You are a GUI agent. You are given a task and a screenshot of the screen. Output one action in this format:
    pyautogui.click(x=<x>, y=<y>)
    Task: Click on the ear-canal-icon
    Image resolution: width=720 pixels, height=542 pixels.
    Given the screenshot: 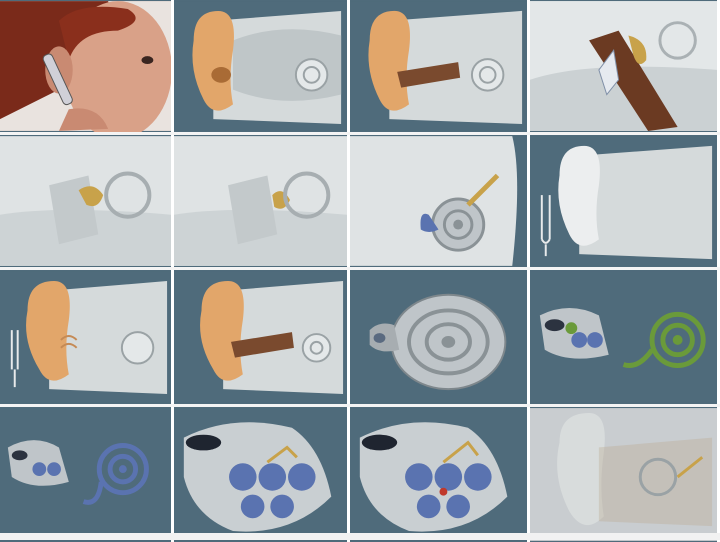 What is the action you would take?
    pyautogui.click(x=438, y=66)
    